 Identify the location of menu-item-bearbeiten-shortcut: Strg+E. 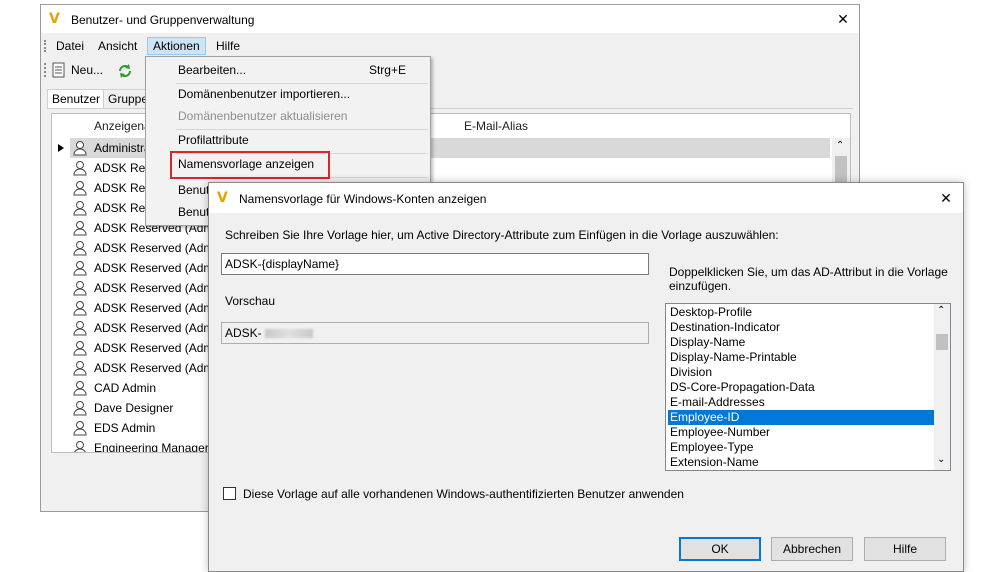
(387, 70).